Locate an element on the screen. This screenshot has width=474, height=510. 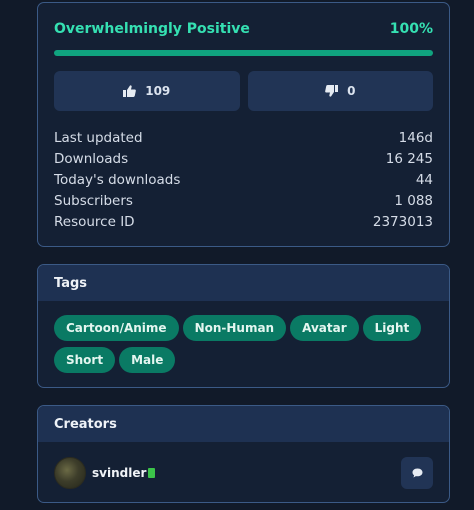
stat-row: Downloads 16 245 is located at coordinates (243, 159).